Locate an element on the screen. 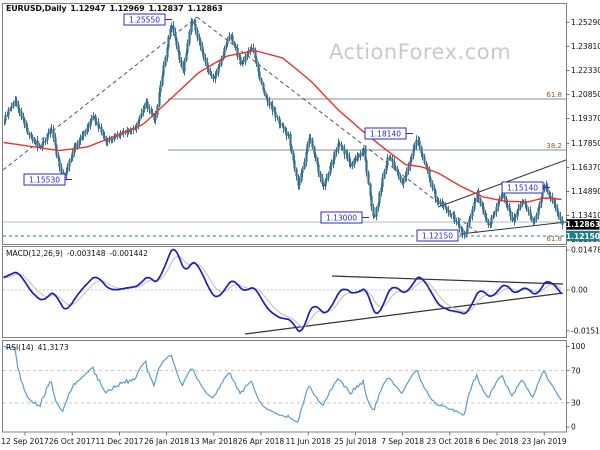  price-axis-label-5: 1.17850 is located at coordinates (585, 143).